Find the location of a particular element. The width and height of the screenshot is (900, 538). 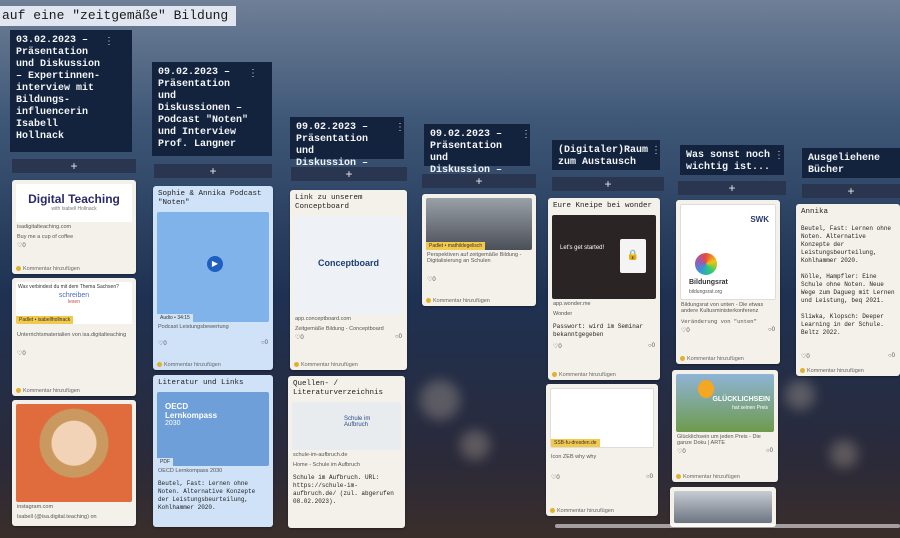

bildungsrat-url: bildungsrat.org is located at coordinates (706, 292).